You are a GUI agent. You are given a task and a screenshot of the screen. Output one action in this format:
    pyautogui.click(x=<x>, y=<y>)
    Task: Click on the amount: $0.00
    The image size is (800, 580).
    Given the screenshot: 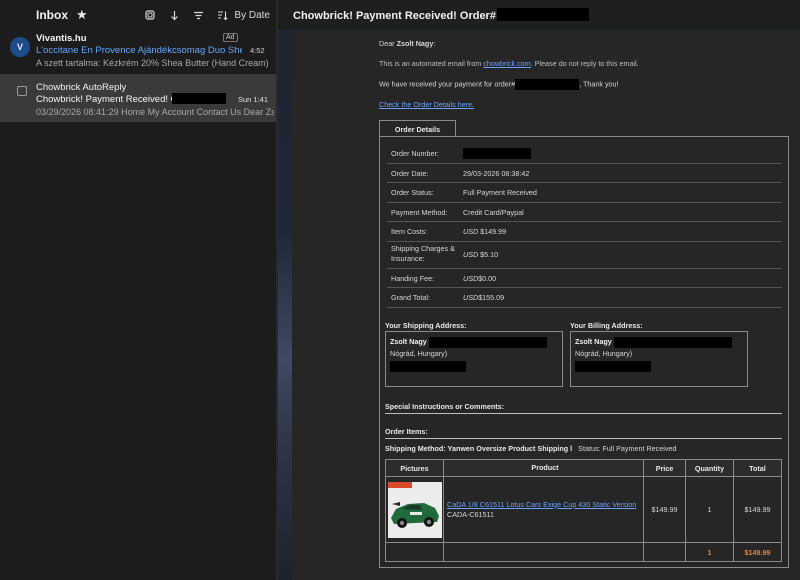 What is the action you would take?
    pyautogui.click(x=487, y=278)
    